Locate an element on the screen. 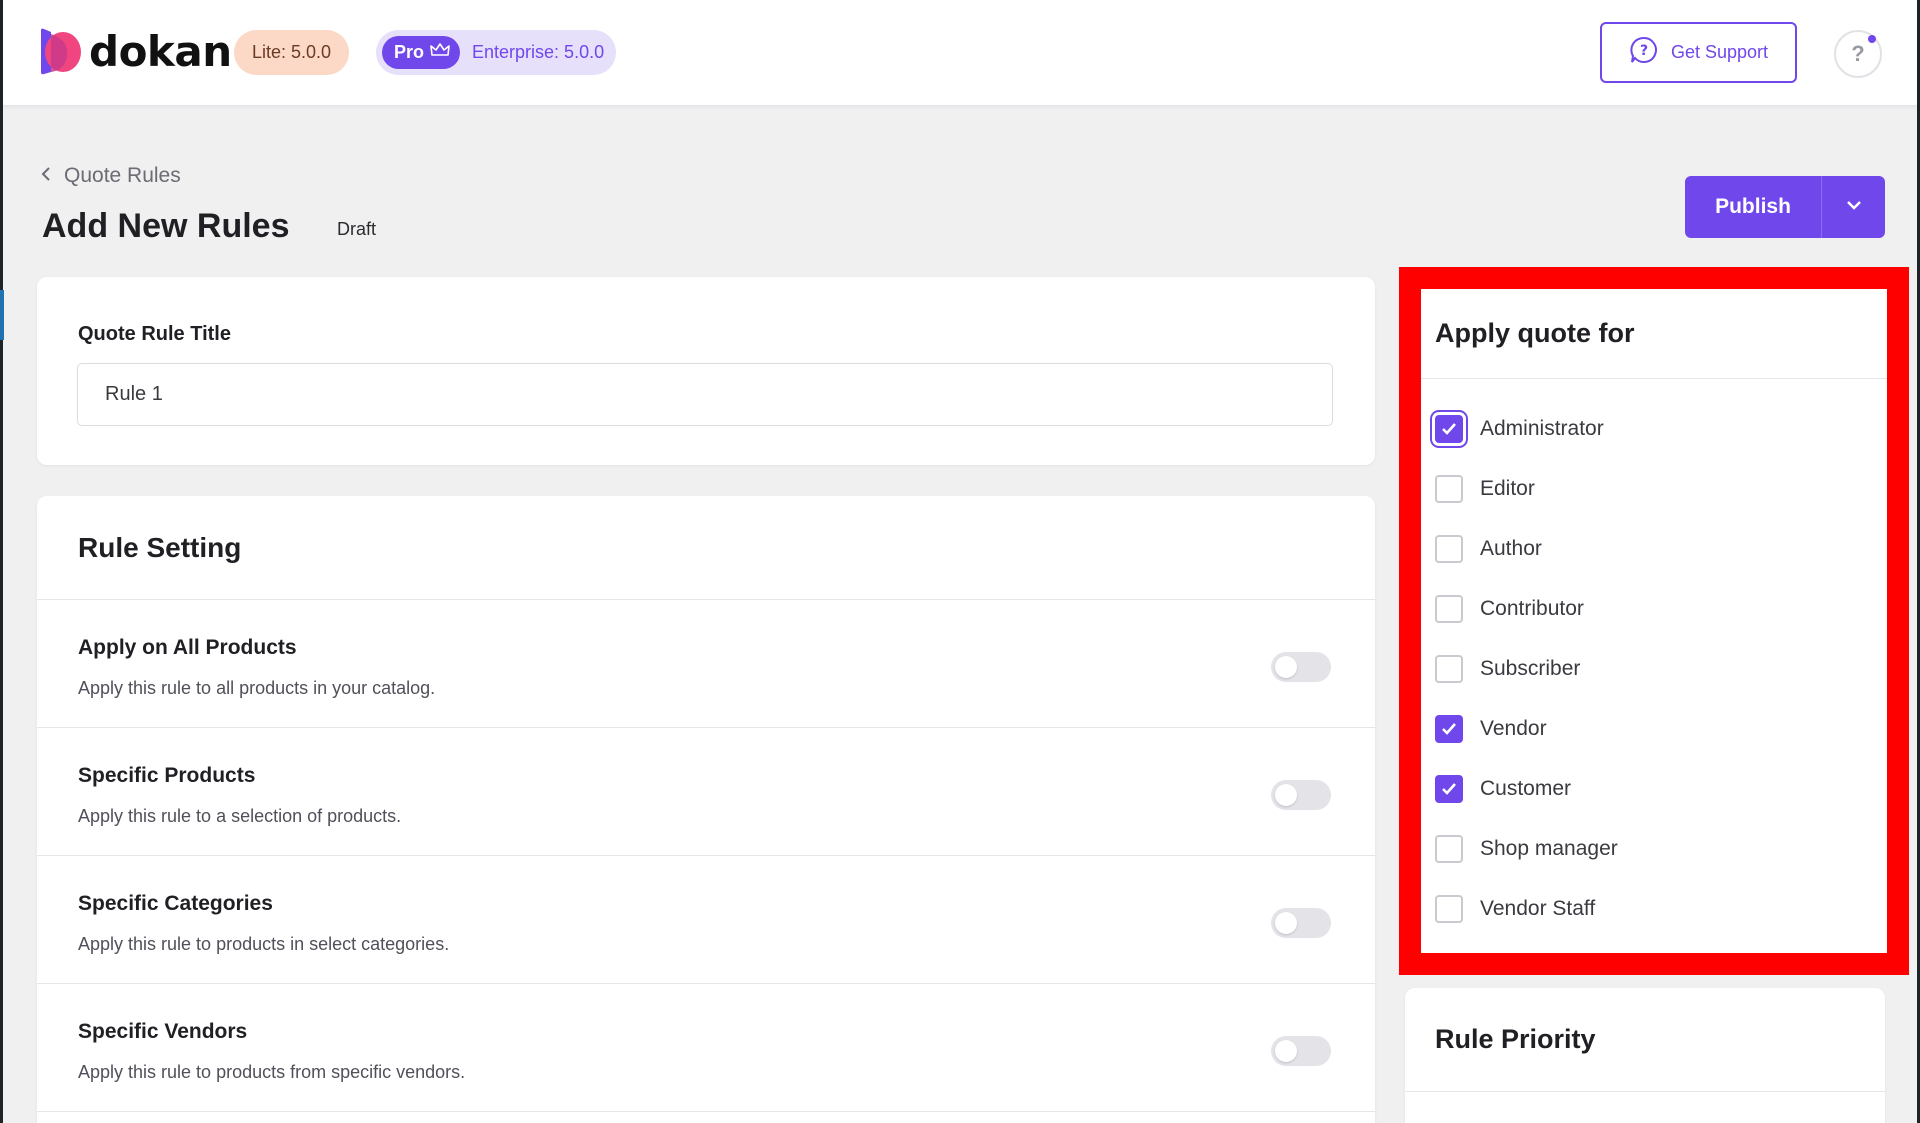  quote-rule-title-input is located at coordinates (705, 394).